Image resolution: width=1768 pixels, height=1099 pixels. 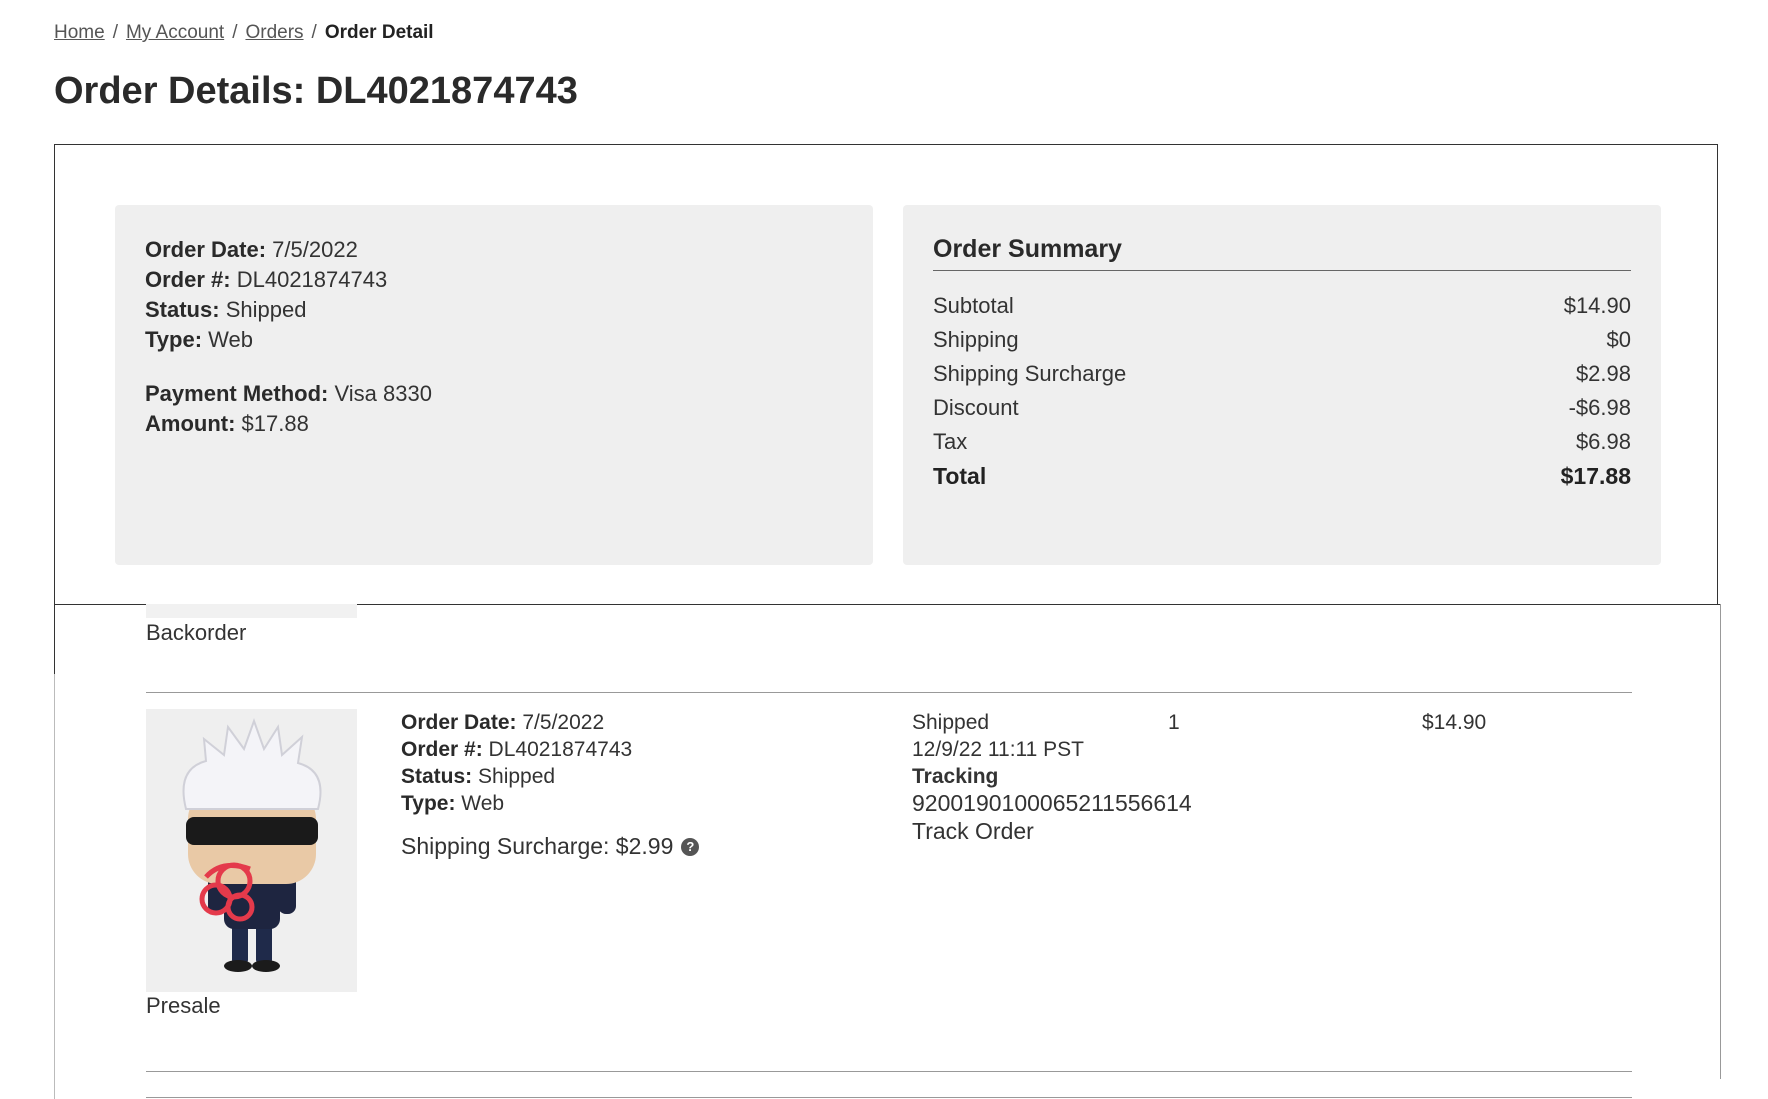 I want to click on tracking-label: Tracking, so click(x=955, y=776).